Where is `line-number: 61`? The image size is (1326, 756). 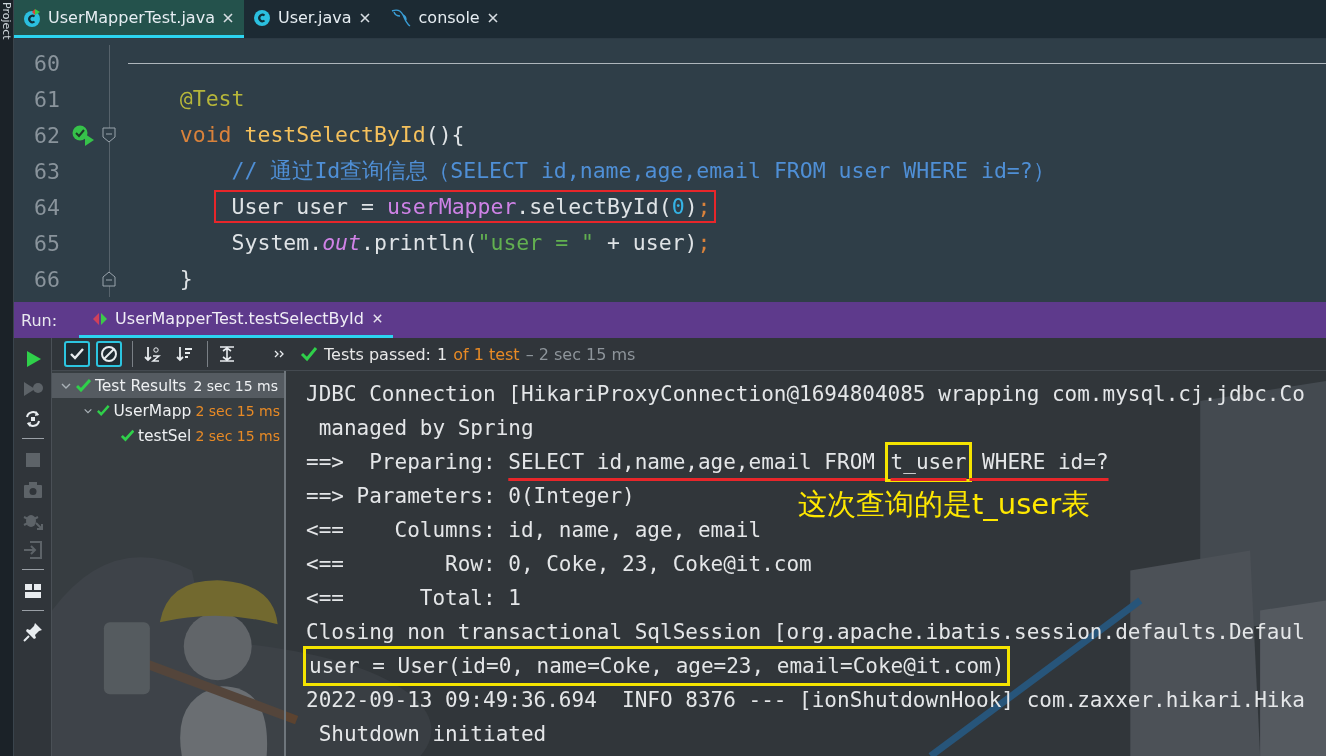
line-number: 61 is located at coordinates (46, 99).